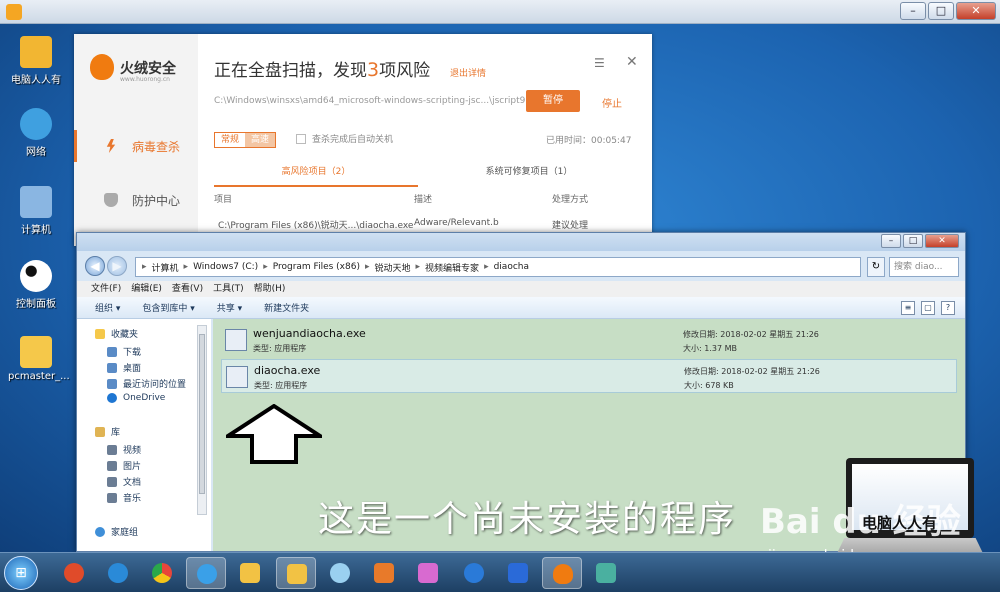 The height and width of the screenshot is (592, 1000). Describe the element at coordinates (225, 267) in the screenshot. I see `breadcrumb-item: Windows7 (C:)` at that location.